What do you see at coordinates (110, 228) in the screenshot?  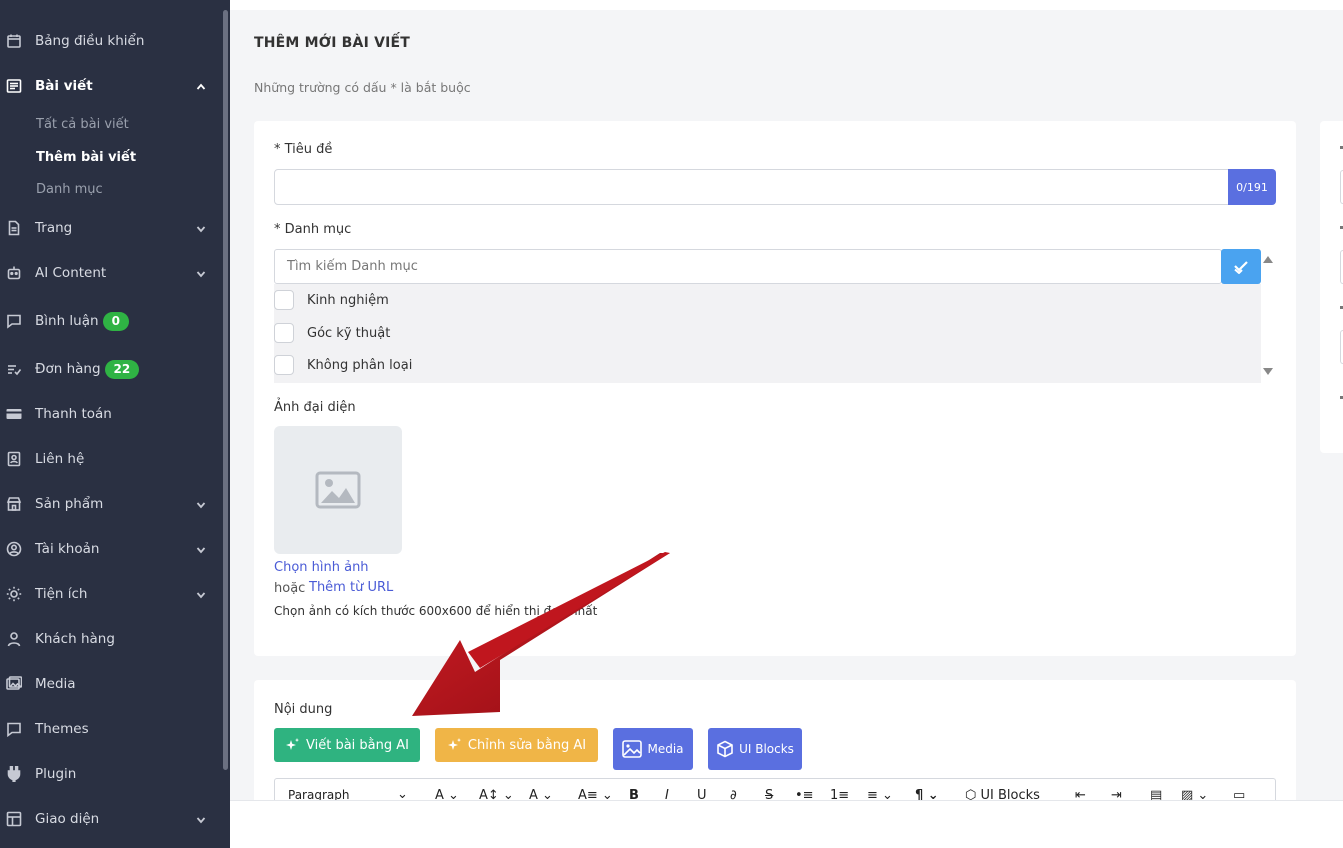 I see `sidebar-item-pages: Trang` at bounding box center [110, 228].